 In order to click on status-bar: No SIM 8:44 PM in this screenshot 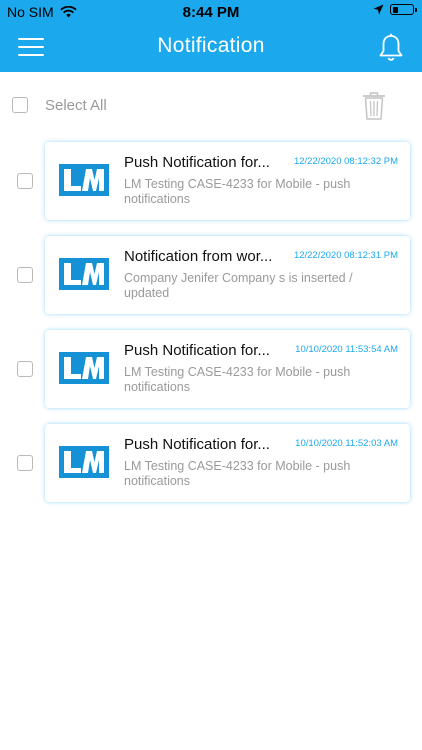, I will do `click(211, 12)`.